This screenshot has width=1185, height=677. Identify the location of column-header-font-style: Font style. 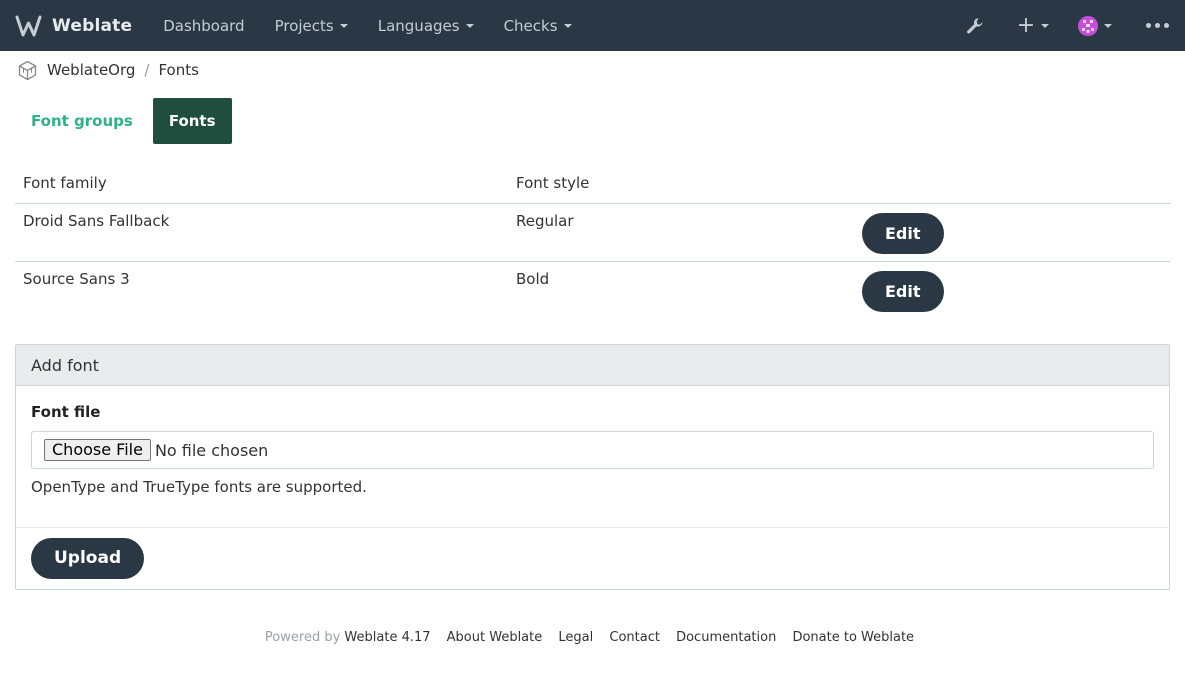
(681, 184).